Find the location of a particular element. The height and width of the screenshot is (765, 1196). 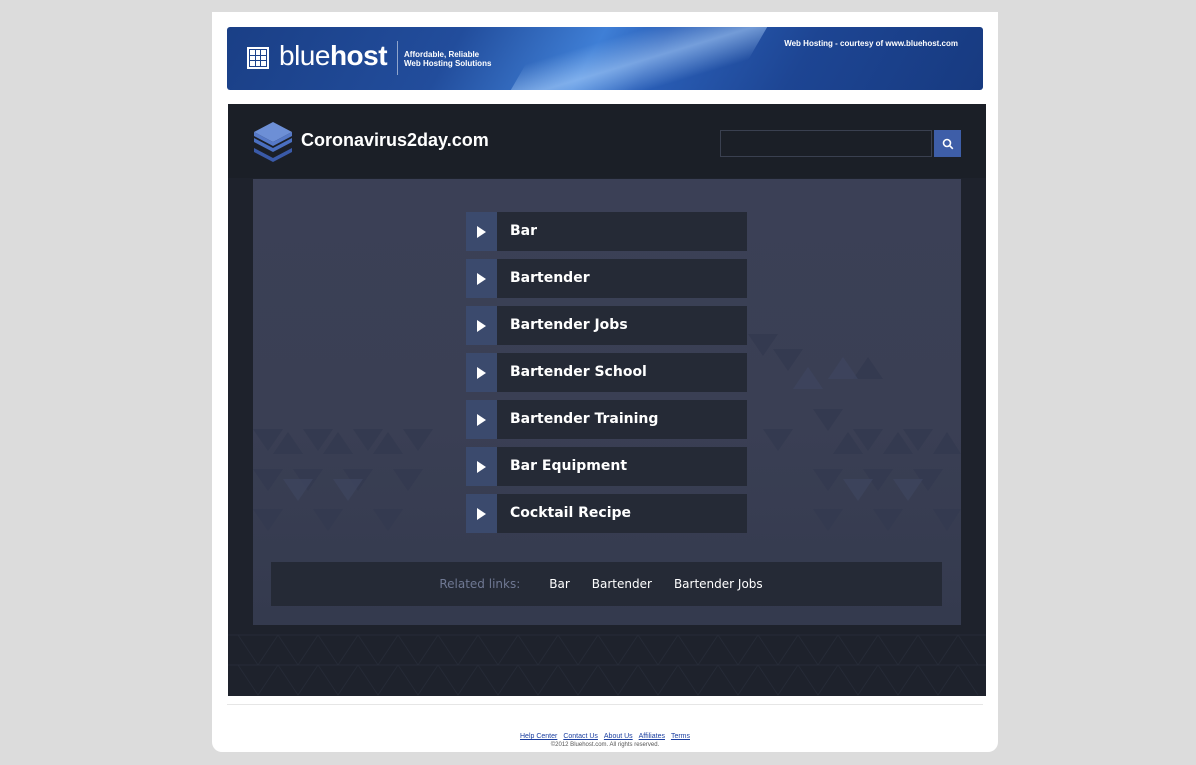

link-label: Bartender Jobs is located at coordinates (569, 325).